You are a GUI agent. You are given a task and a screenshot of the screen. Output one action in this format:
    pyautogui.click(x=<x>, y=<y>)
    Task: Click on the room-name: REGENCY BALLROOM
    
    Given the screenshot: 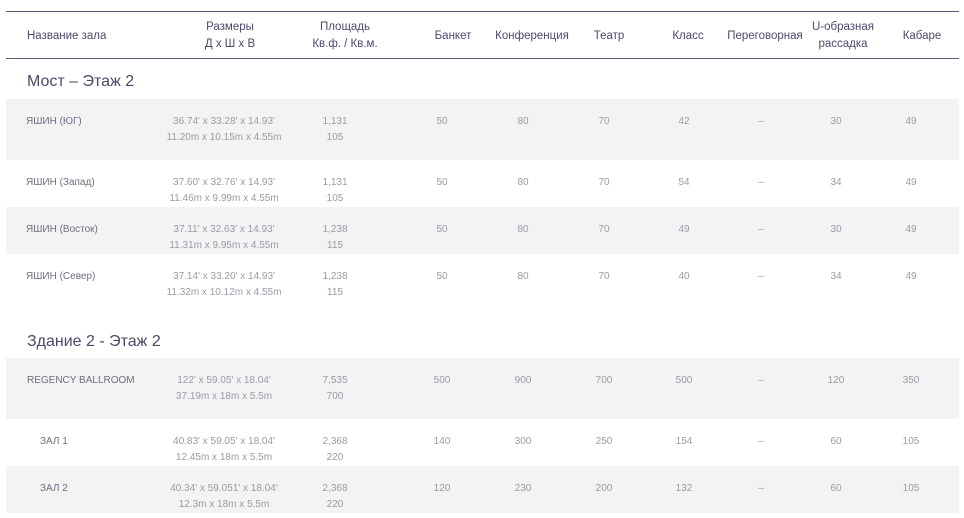 What is the action you would take?
    pyautogui.click(x=81, y=380)
    